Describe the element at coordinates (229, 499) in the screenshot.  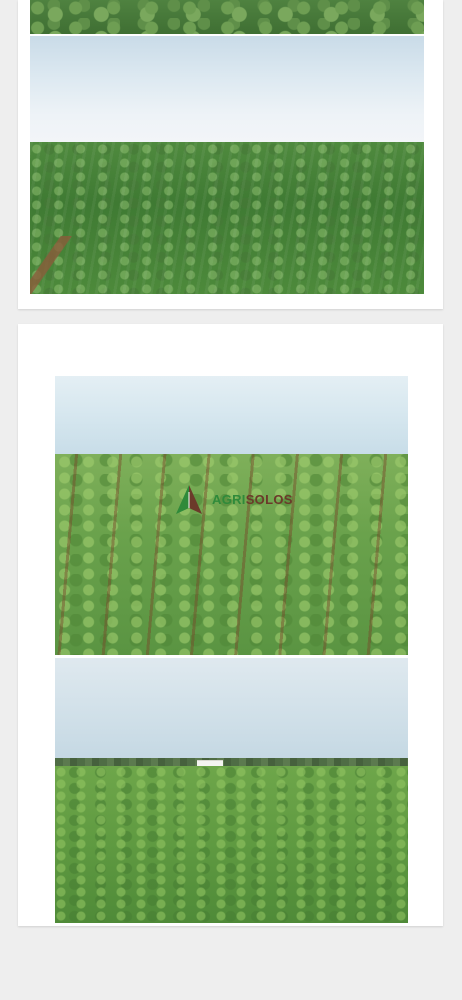
I see `brand-name-part1: AGRI` at that location.